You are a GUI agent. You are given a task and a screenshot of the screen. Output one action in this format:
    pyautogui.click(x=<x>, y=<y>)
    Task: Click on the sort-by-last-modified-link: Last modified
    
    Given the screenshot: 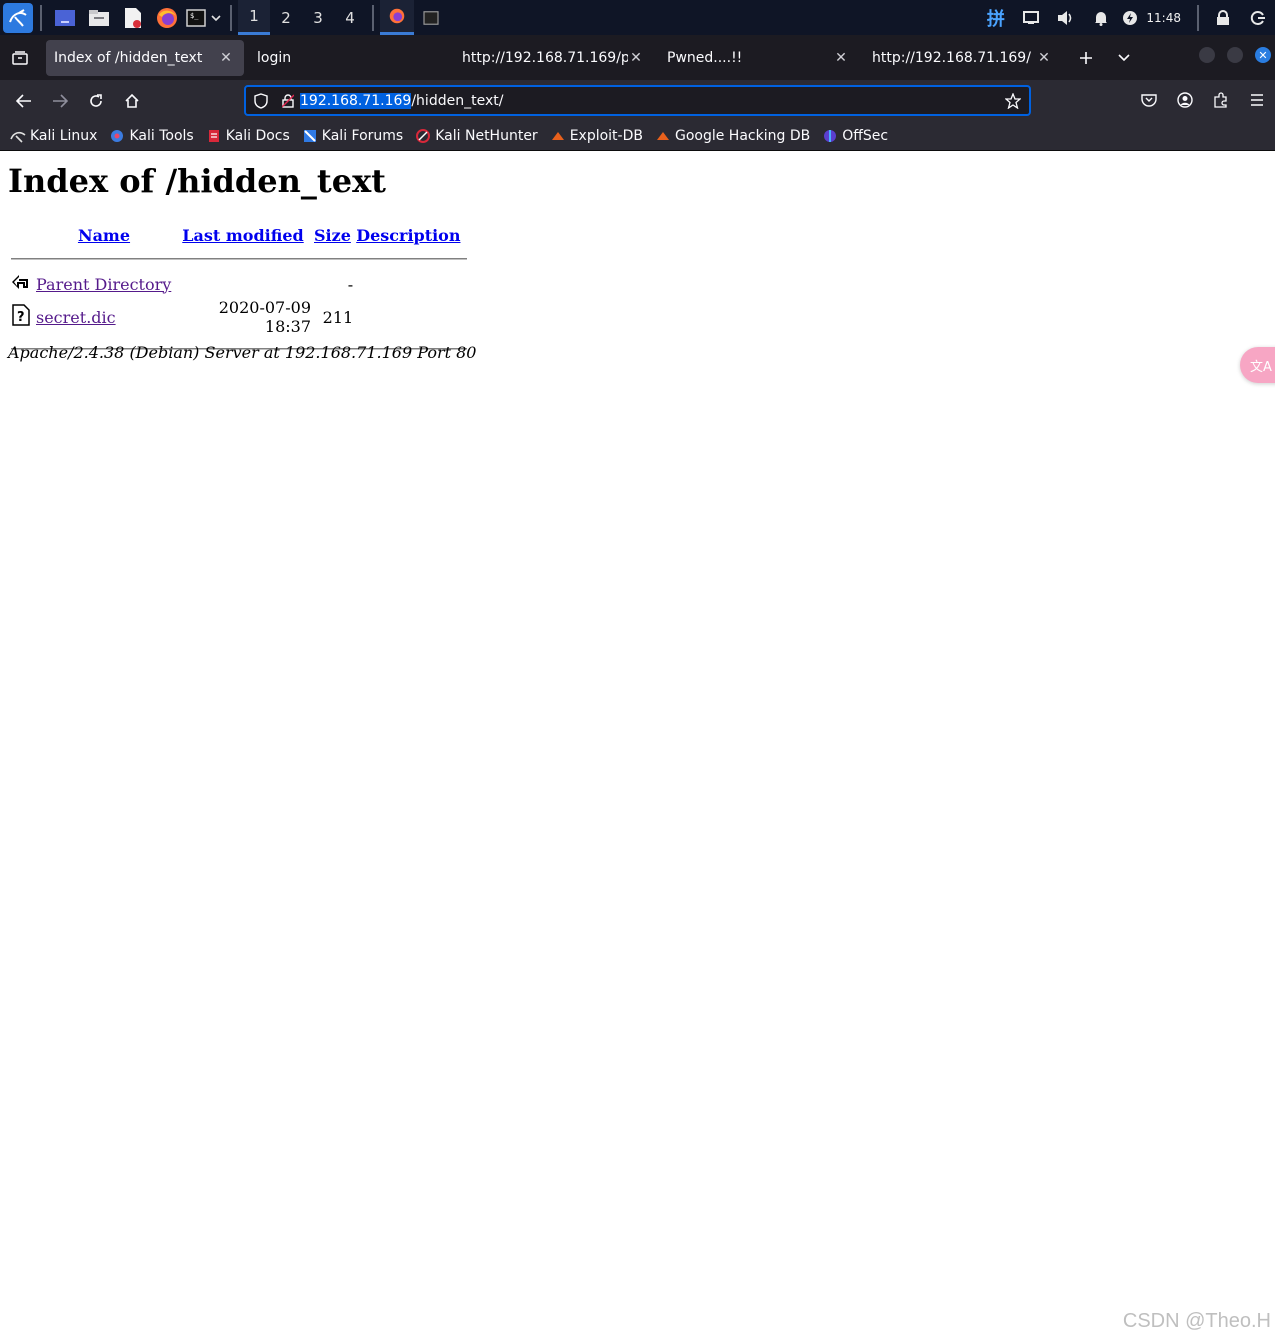 What is the action you would take?
    pyautogui.click(x=242, y=235)
    